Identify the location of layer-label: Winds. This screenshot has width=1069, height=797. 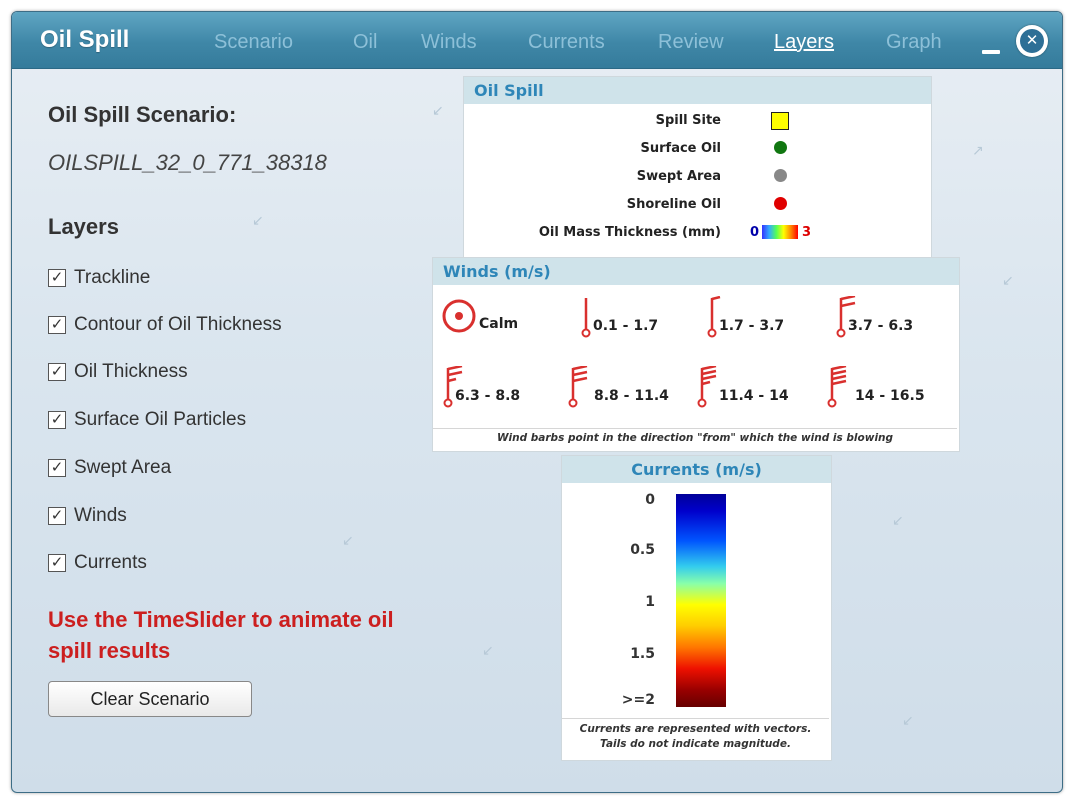
(100, 515).